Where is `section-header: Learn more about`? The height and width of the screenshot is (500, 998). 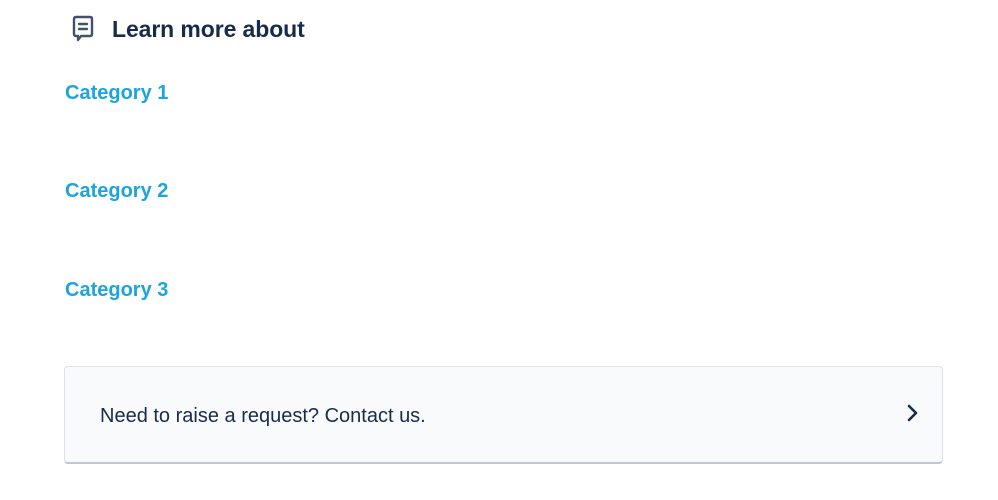
section-header: Learn more about is located at coordinates (188, 29).